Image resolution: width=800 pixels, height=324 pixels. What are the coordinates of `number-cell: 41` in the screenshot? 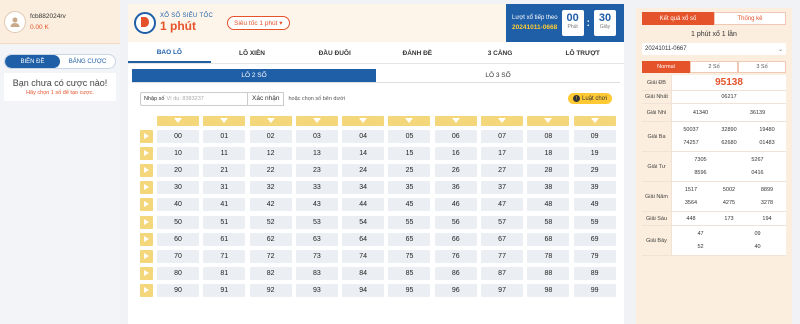 It's located at (224, 205).